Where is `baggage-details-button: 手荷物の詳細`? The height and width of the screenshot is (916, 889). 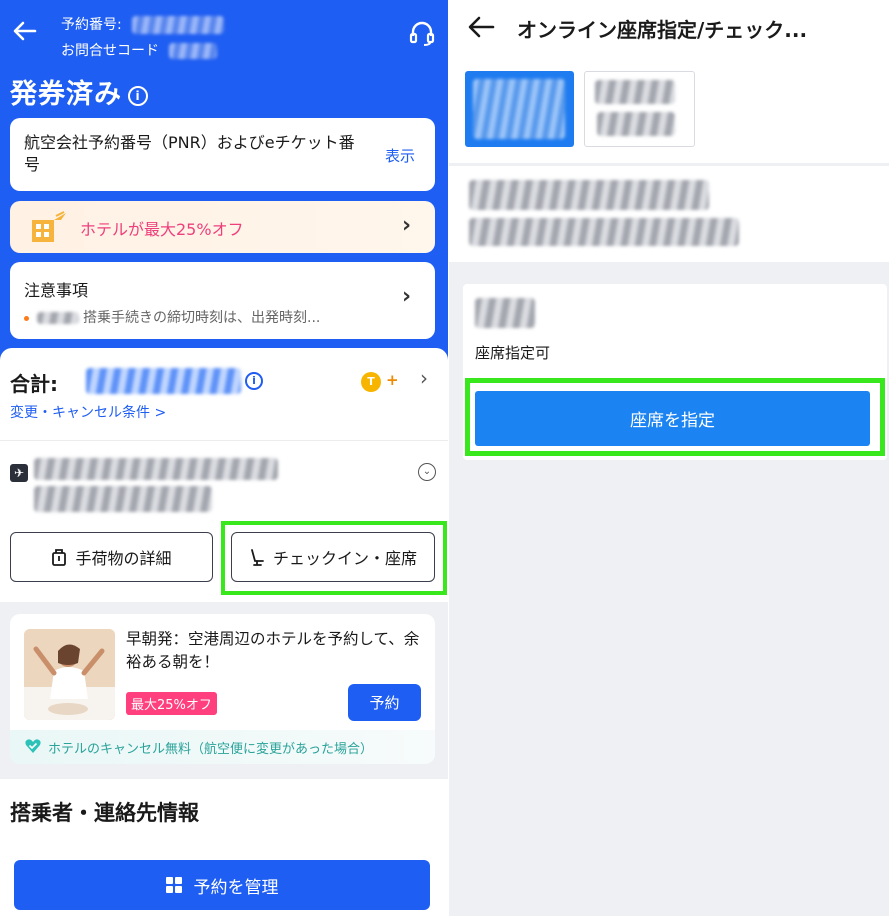 baggage-details-button: 手荷物の詳細 is located at coordinates (111, 557).